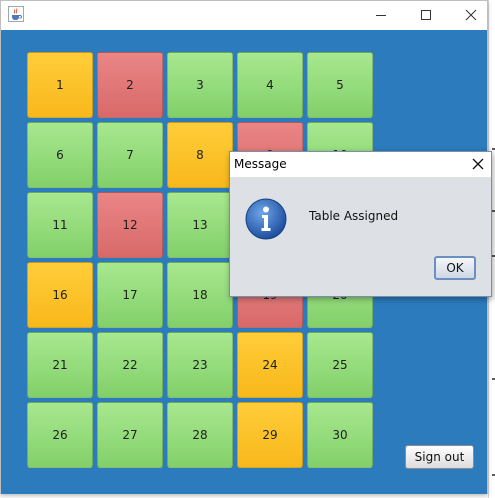 The height and width of the screenshot is (498, 495). I want to click on table-button-25: 25, so click(340, 365).